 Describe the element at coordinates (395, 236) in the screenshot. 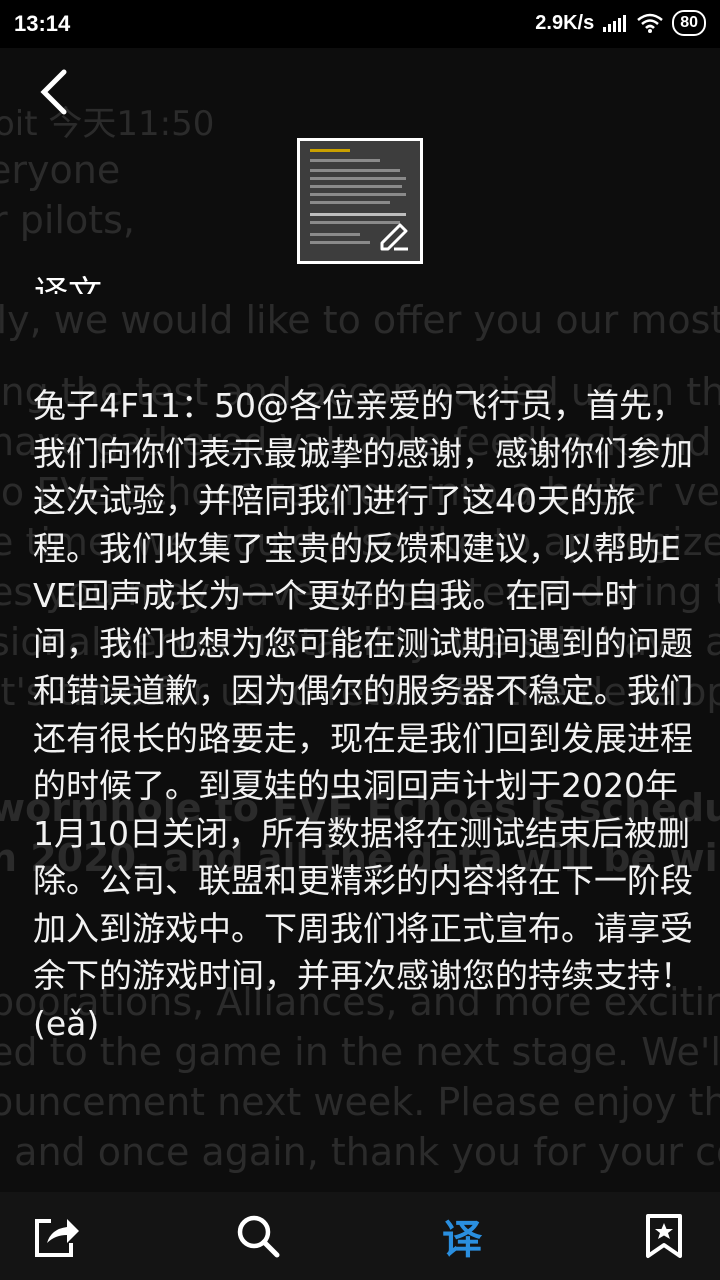

I see `edit-icon` at that location.